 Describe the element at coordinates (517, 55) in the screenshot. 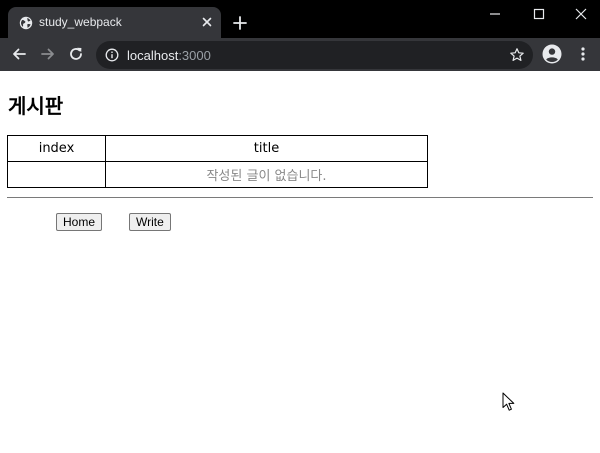

I see `star-icon` at that location.